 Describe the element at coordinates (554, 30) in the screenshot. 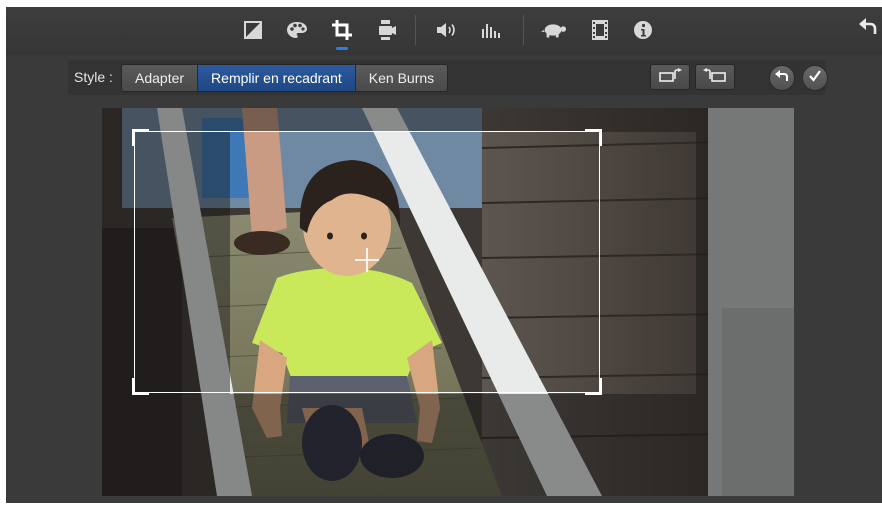

I see `speed-turtle-icon` at that location.